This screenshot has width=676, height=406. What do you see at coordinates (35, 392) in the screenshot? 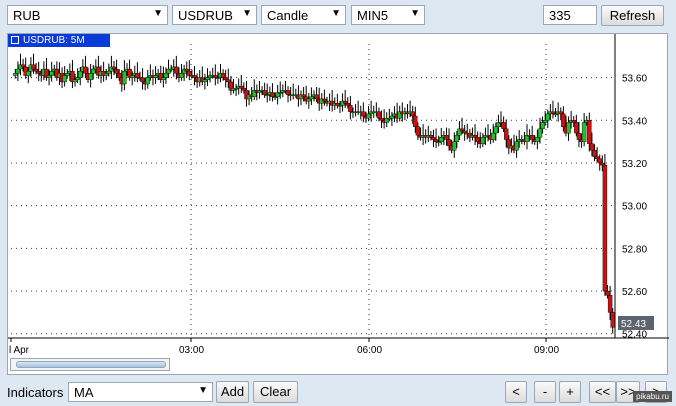
I see `indicators-label: Indicators` at bounding box center [35, 392].